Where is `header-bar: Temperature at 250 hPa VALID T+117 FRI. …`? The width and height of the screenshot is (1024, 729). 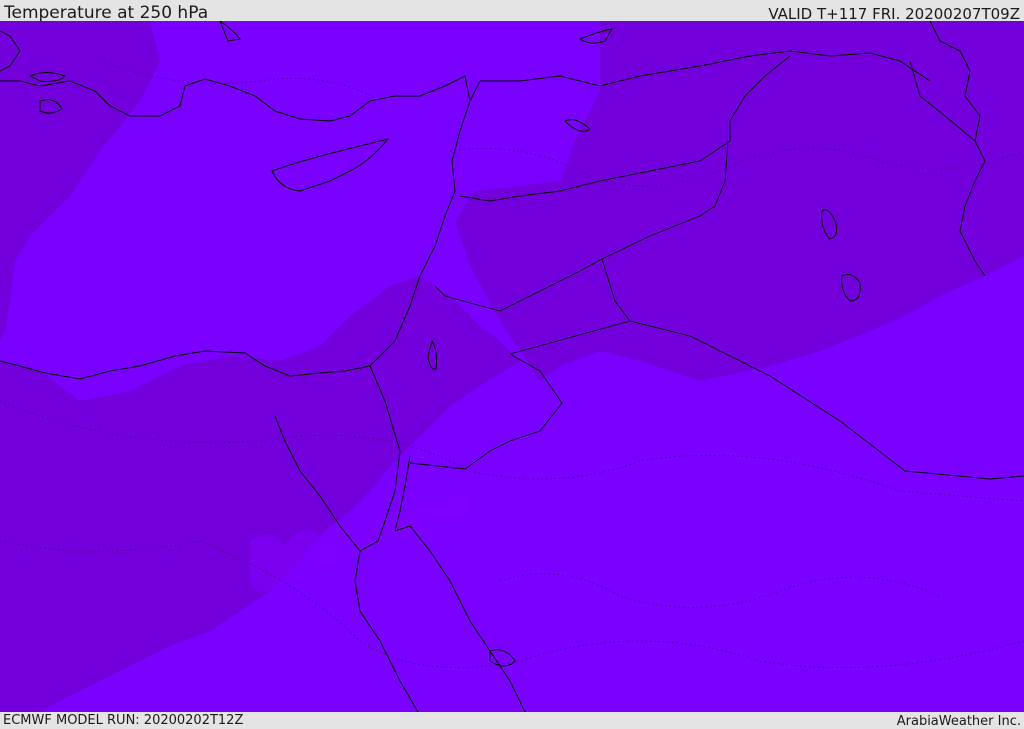 header-bar: Temperature at 250 hPa VALID T+117 FRI. … is located at coordinates (512, 11).